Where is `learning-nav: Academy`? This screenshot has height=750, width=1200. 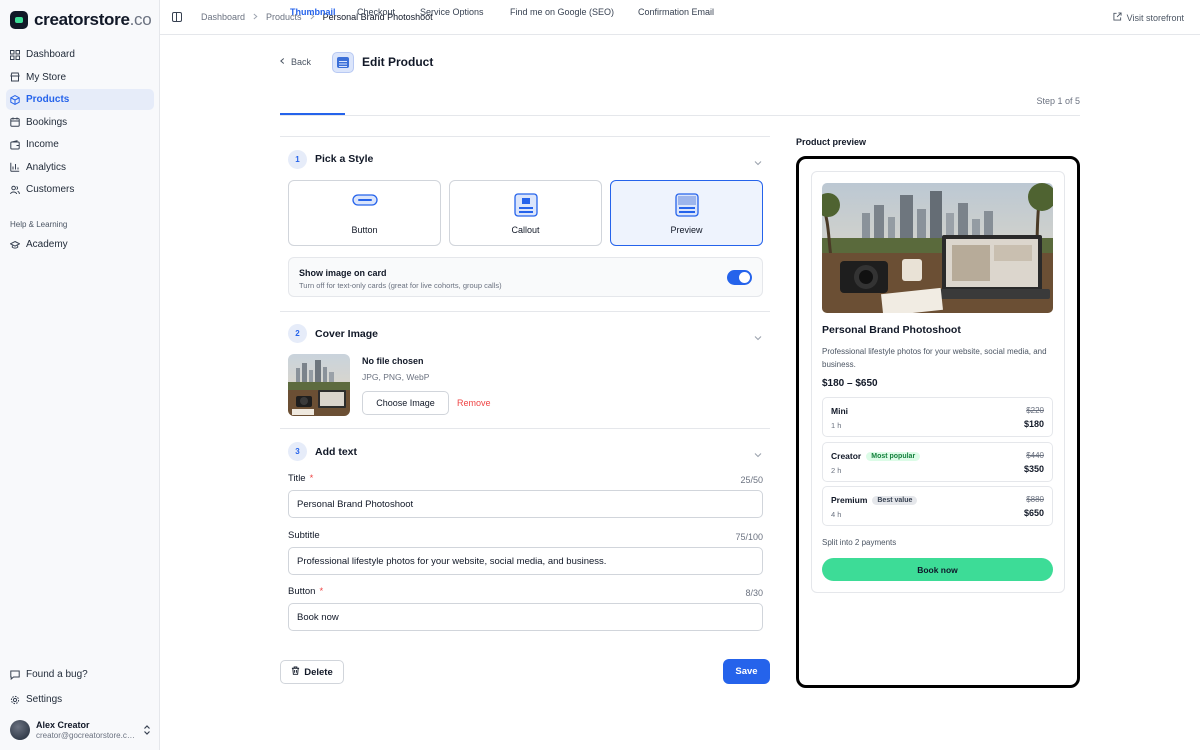 learning-nav: Academy is located at coordinates (80, 245).